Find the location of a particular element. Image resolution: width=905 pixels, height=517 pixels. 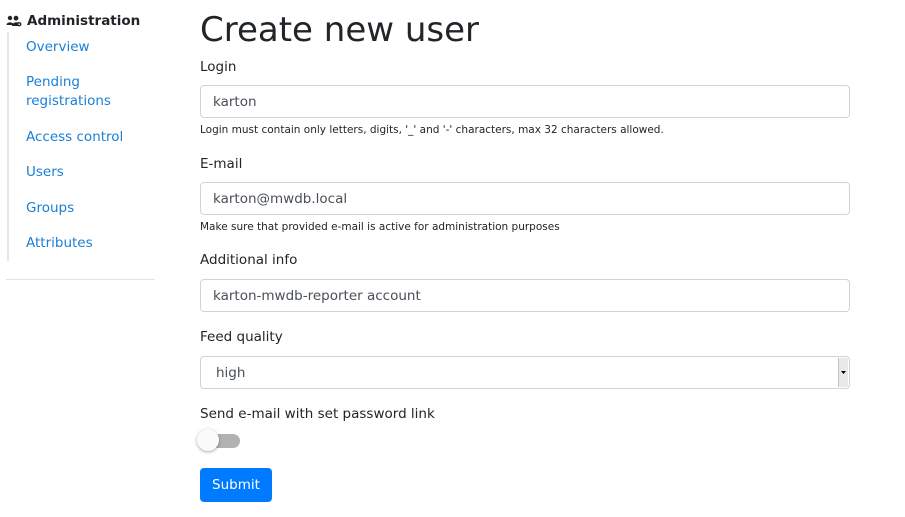

page-title: Create new user is located at coordinates (340, 30).